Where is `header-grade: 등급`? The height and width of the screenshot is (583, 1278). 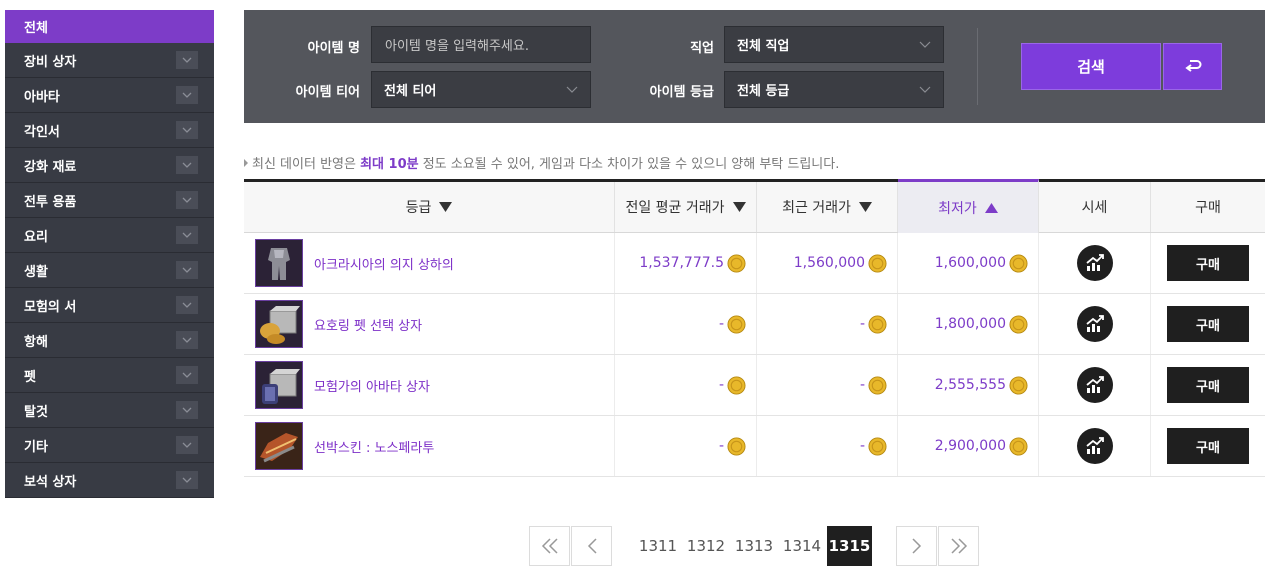 header-grade: 등급 is located at coordinates (429, 207).